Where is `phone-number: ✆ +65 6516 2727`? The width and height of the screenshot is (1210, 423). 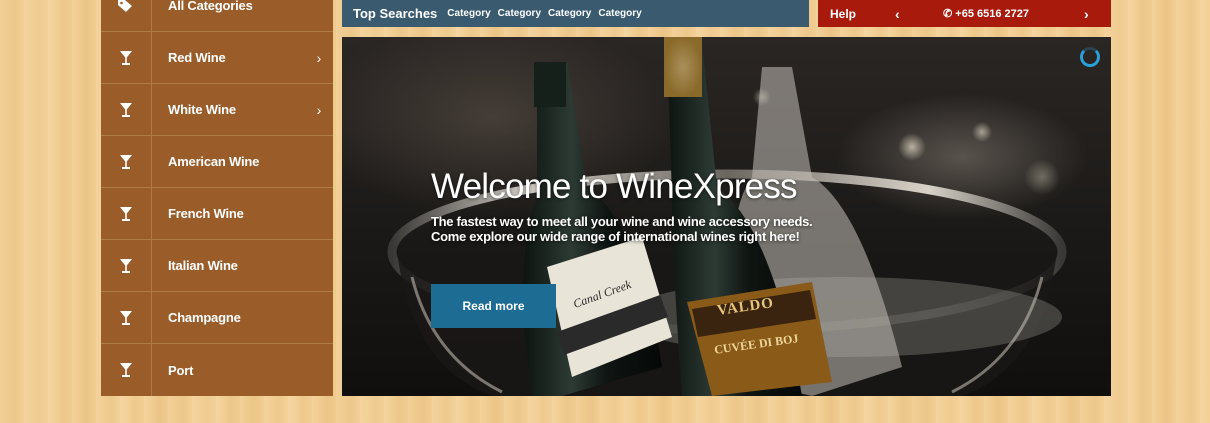
phone-number: ✆ +65 6516 2727 is located at coordinates (986, 13).